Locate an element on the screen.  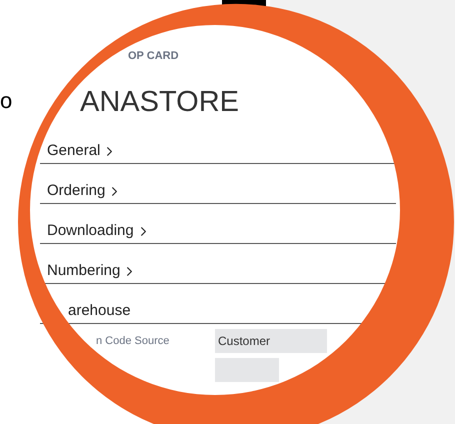
side-text: o is located at coordinates (6, 101).